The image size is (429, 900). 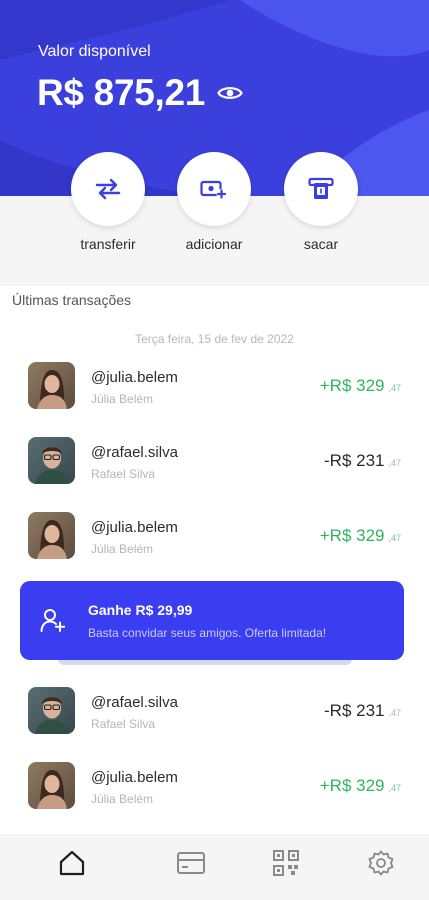 I want to click on action-add: adicionar, so click(x=214, y=202).